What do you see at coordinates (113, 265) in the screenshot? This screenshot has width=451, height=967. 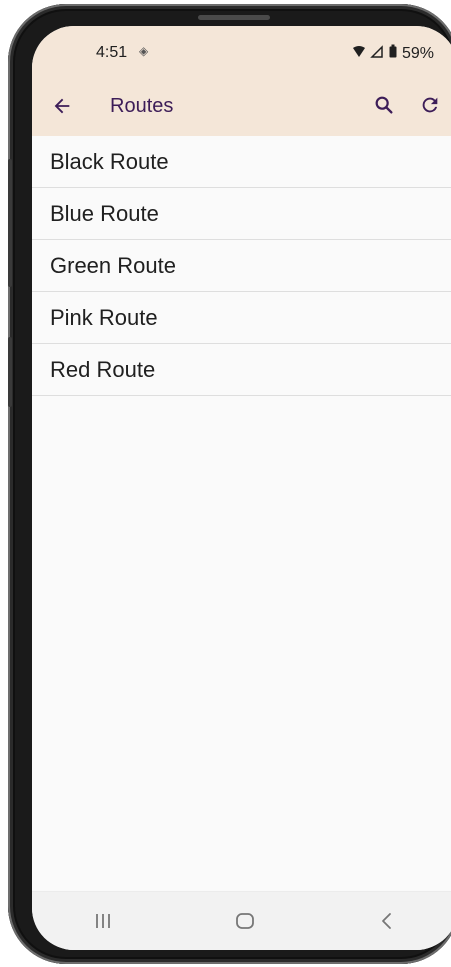 I see `route-label: Green Route` at bounding box center [113, 265].